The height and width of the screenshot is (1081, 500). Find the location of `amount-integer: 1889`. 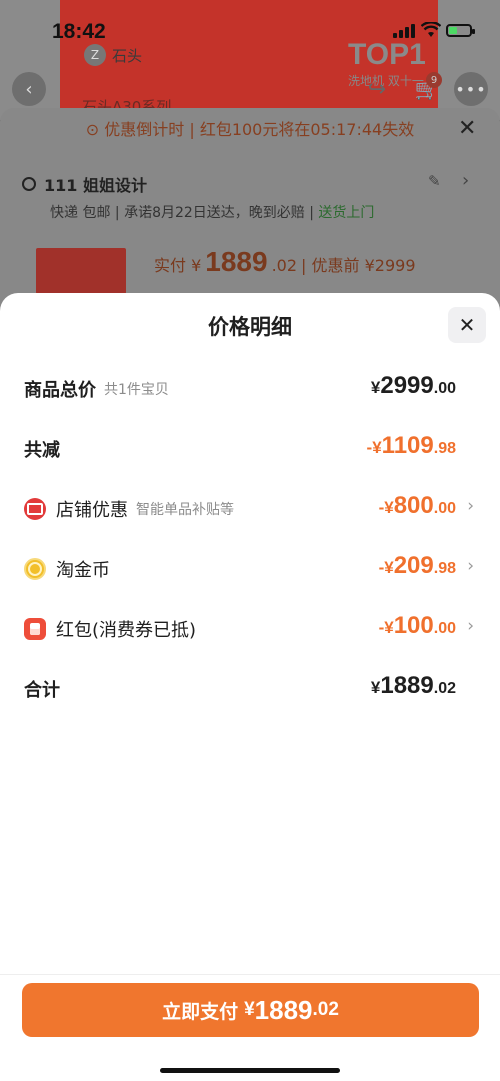

amount-integer: 1889 is located at coordinates (407, 685).